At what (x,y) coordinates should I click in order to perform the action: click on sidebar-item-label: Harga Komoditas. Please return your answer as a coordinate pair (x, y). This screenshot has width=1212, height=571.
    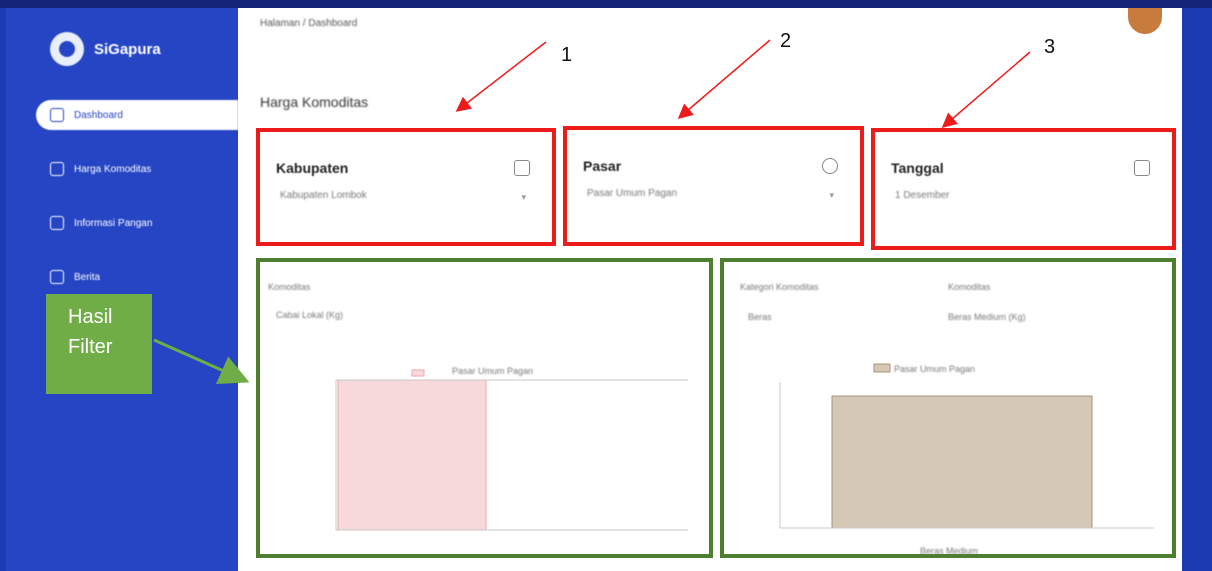
    Looking at the image, I should click on (113, 169).